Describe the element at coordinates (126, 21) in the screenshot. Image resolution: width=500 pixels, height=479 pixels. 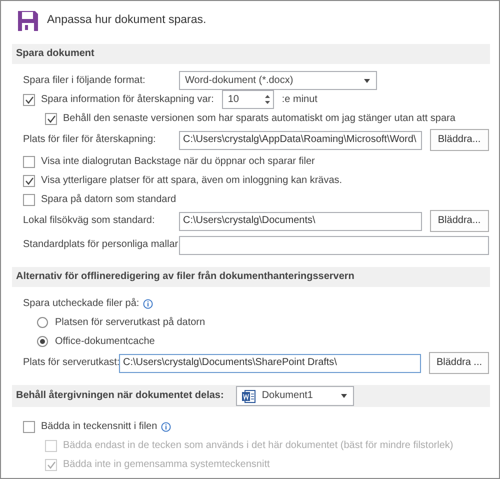
I see `page-title: Anpassa hur dokument sparas.` at that location.